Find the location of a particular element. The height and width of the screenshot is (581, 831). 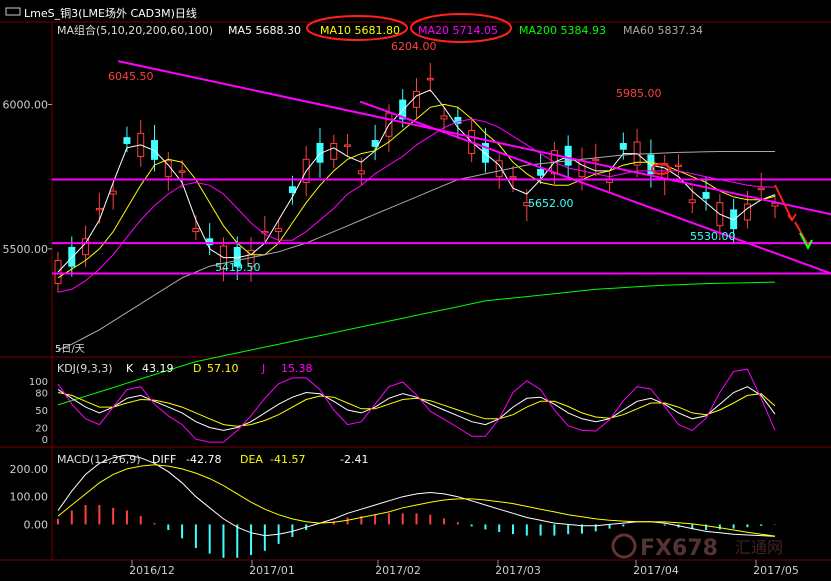

kdj-d-label: D is located at coordinates (197, 368).